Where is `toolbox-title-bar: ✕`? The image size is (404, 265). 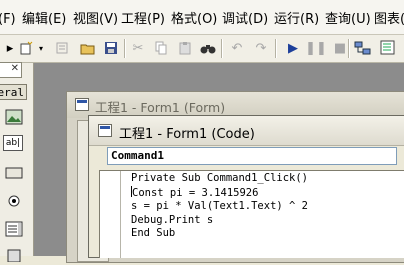
toolbox-title-bar: ✕ is located at coordinates (11, 70).